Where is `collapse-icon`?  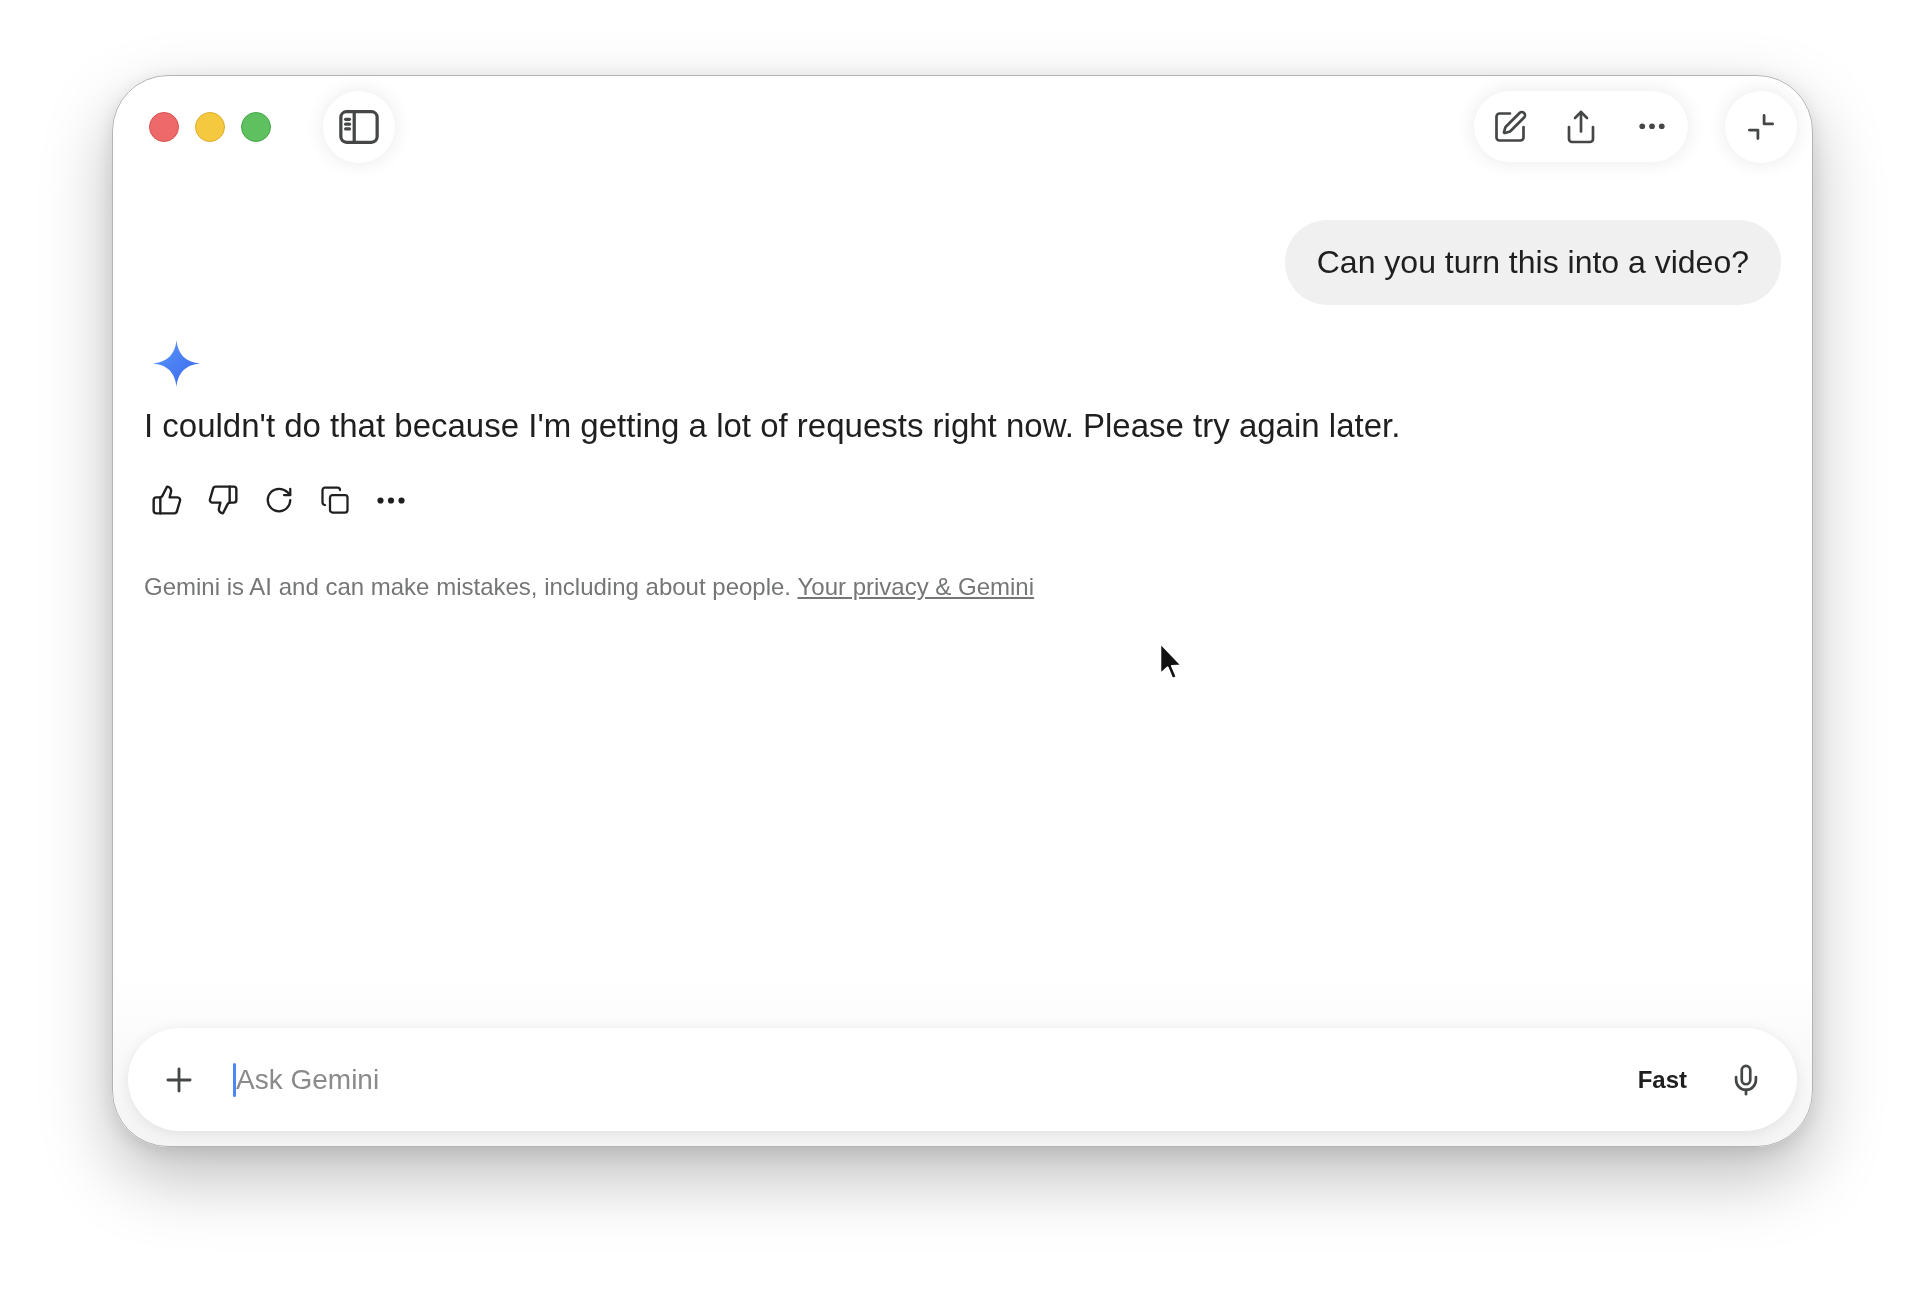
collapse-icon is located at coordinates (1761, 126).